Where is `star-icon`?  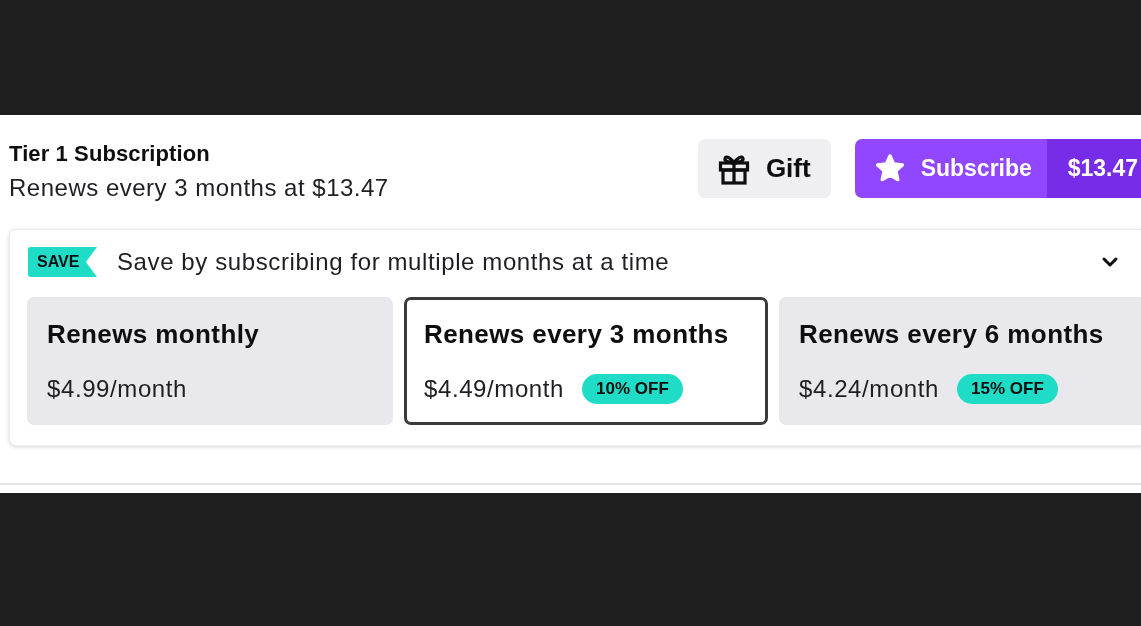 star-icon is located at coordinates (889, 168).